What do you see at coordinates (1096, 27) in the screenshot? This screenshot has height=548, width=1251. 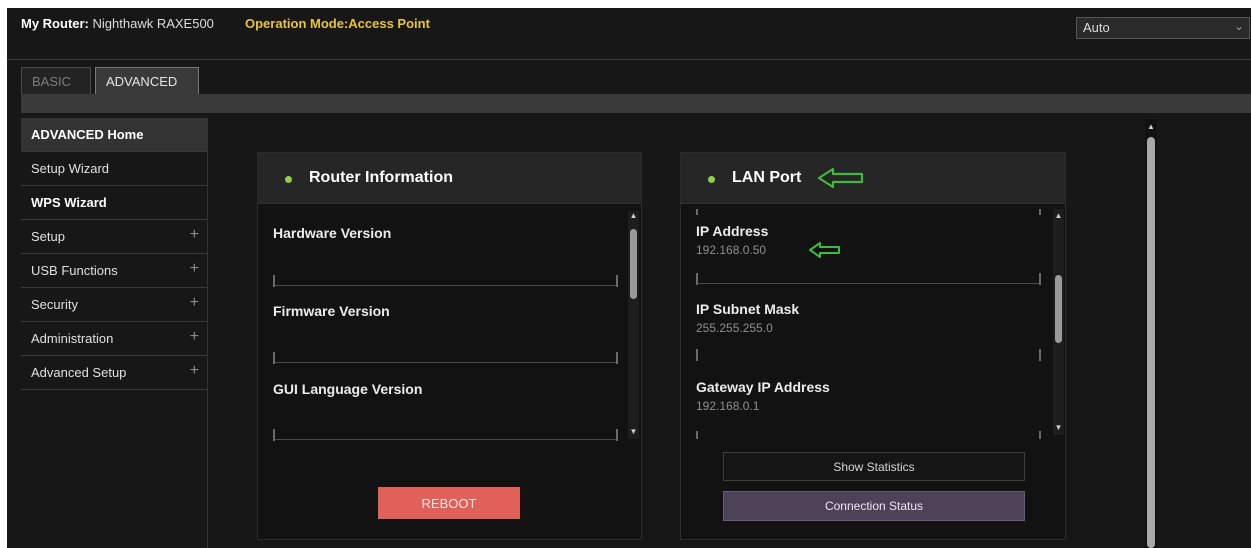 I see `language-select-value: Auto` at bounding box center [1096, 27].